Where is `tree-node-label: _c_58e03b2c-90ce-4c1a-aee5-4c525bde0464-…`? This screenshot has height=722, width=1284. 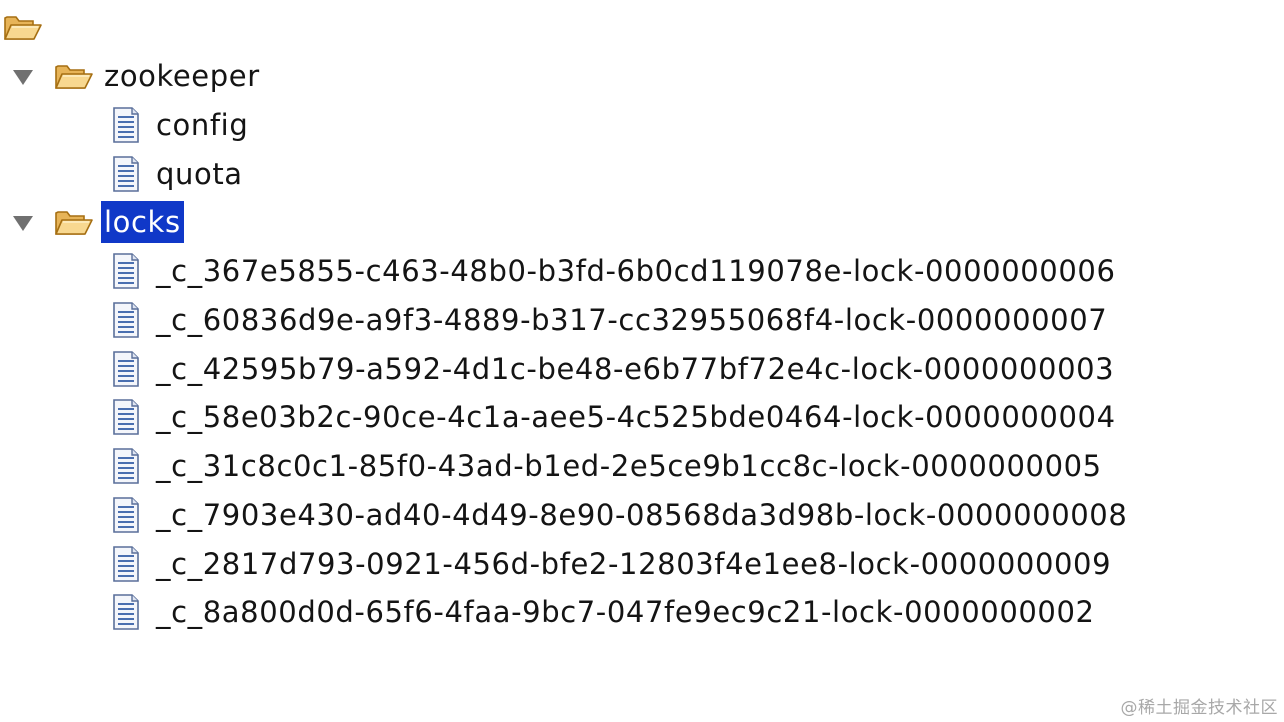
tree-node-label: _c_58e03b2c-90ce-4c1a-aee5-4c525bde0464-… is located at coordinates (636, 417).